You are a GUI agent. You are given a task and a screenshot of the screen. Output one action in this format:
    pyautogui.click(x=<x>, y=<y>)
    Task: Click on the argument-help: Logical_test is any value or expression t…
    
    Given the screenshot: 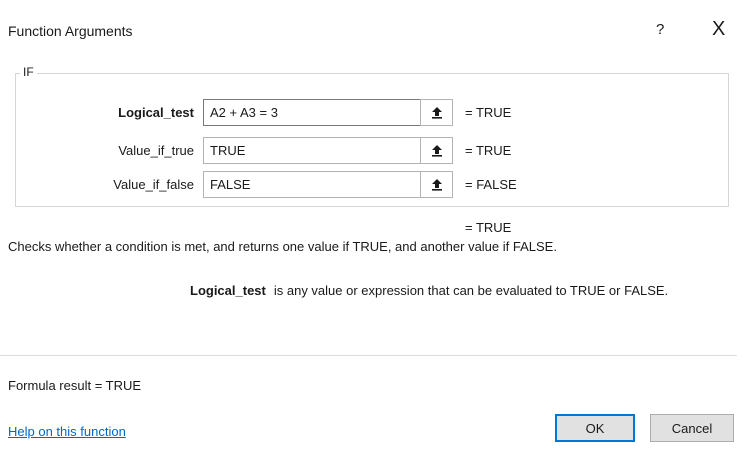 What is the action you would take?
    pyautogui.click(x=429, y=290)
    